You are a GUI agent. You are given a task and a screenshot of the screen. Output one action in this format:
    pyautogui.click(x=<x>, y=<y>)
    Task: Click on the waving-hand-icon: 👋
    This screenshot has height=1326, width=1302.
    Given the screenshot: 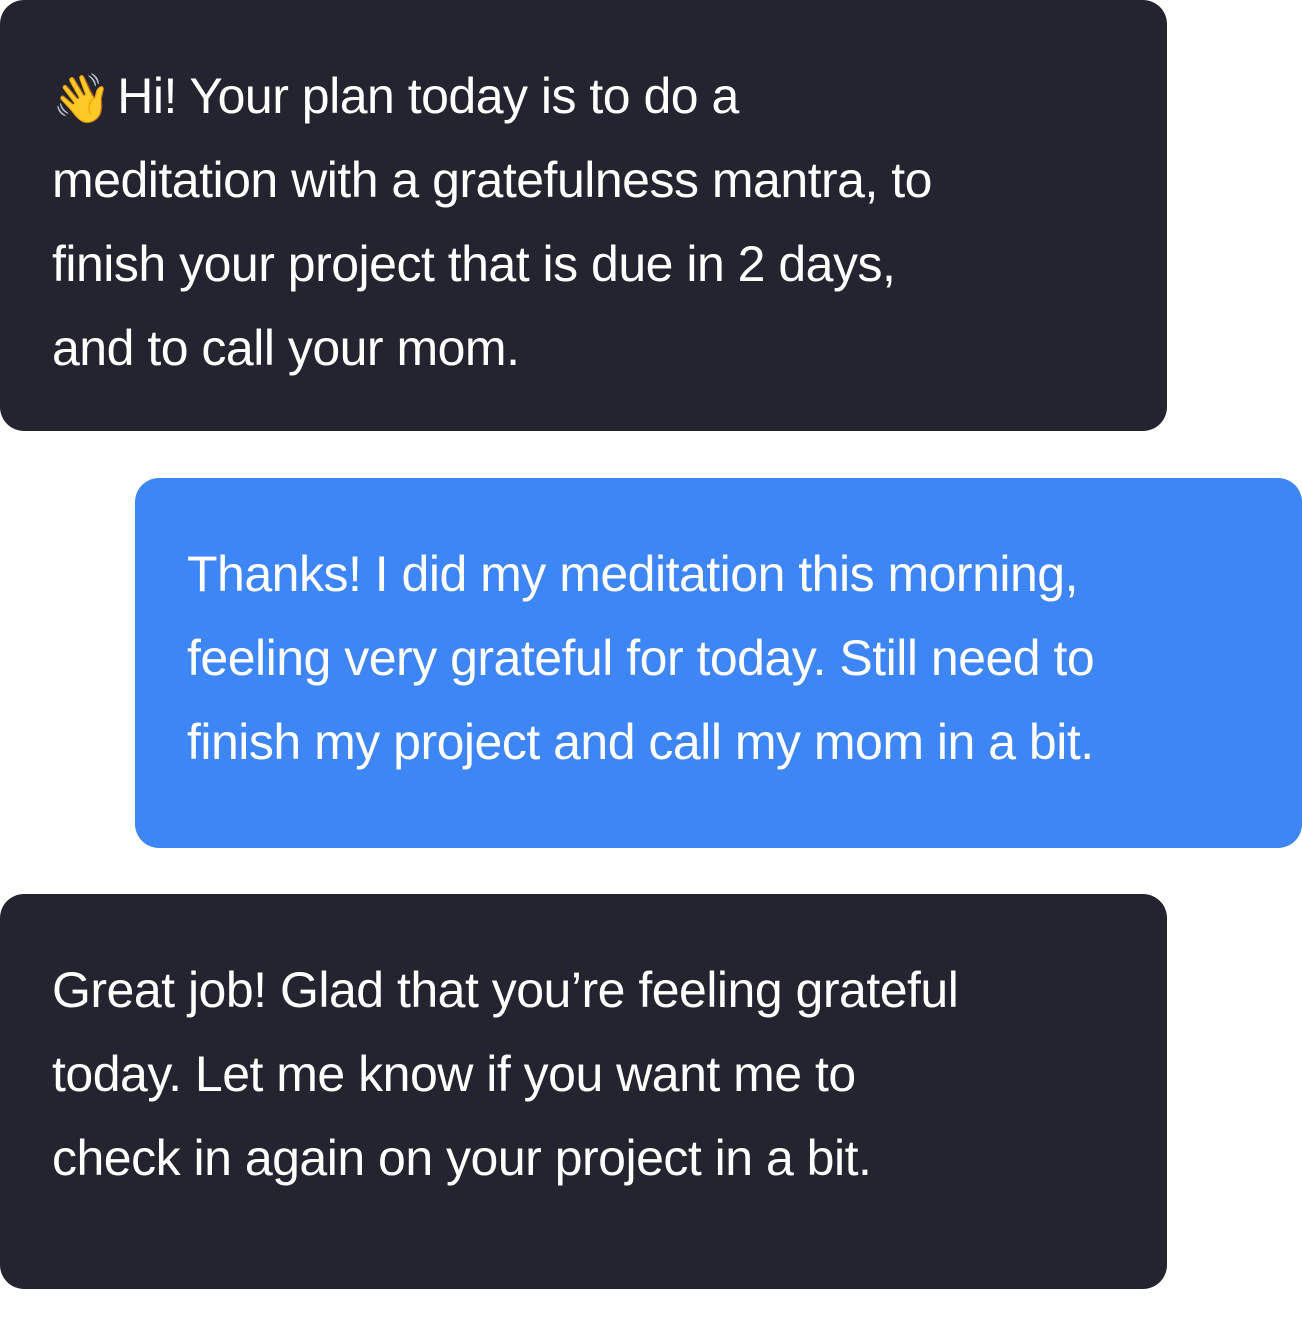 What is the action you would take?
    pyautogui.click(x=82, y=99)
    